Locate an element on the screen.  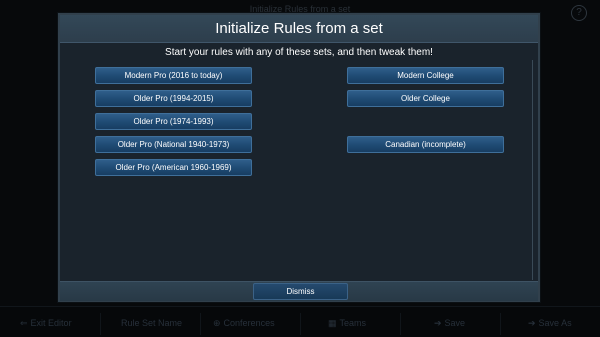
older-pro-american-button: Older Pro (American 1960-1969) is located at coordinates (173, 167).